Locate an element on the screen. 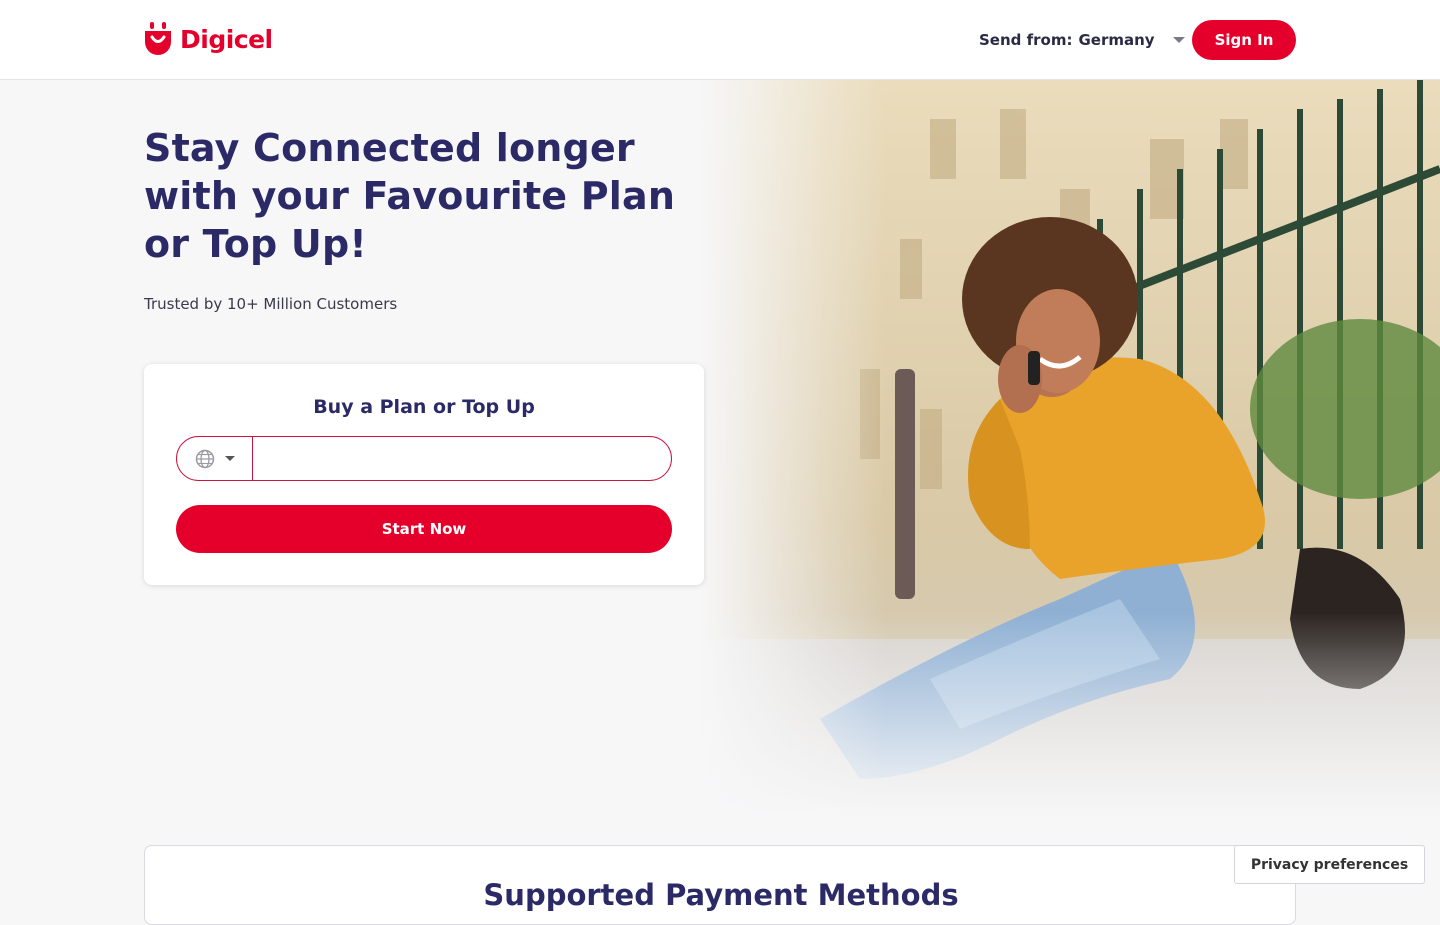 This screenshot has width=1440, height=925. digicel-logo: Digicel is located at coordinates (208, 39).